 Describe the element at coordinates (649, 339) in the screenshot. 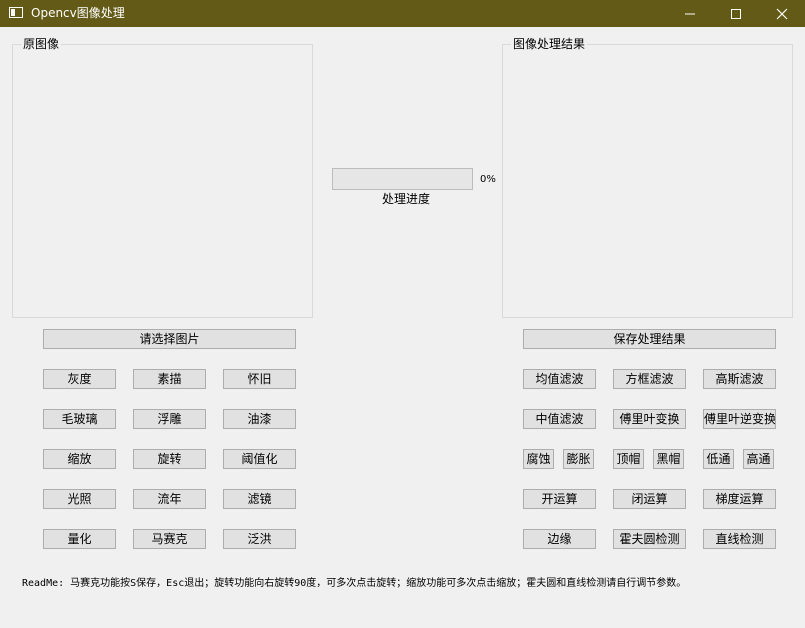

I see `save-result-button: 保存处理结果` at that location.